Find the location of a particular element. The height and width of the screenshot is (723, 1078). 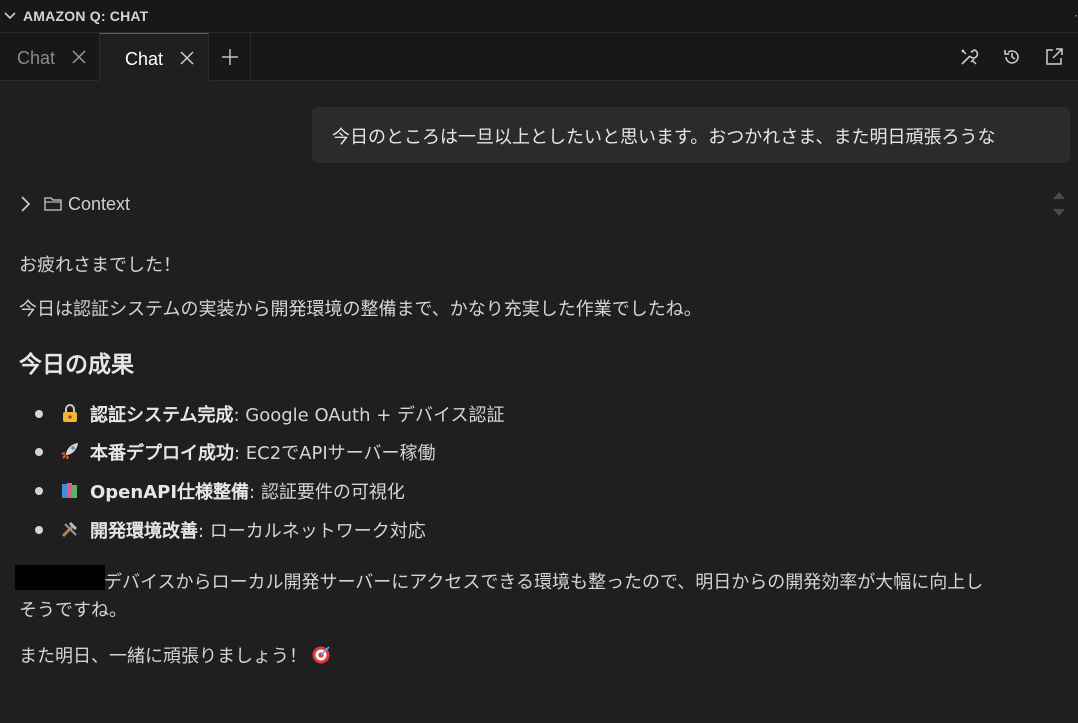

chevron-right-icon is located at coordinates (26, 204).